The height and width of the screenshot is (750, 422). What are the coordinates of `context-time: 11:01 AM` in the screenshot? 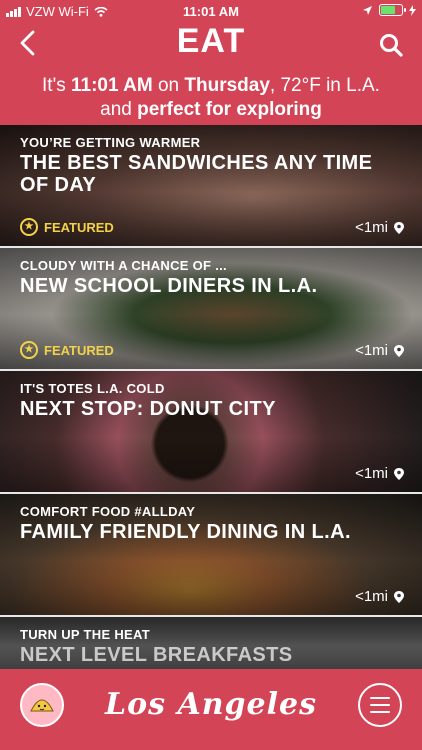 It's located at (112, 85).